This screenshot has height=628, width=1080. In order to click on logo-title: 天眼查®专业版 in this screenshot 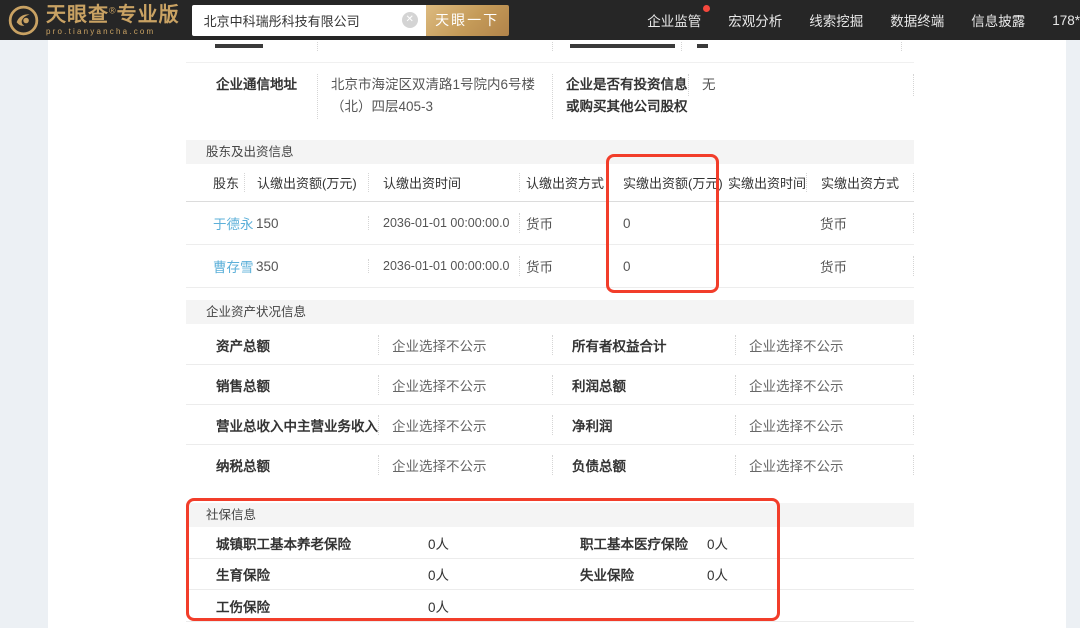, I will do `click(113, 14)`.